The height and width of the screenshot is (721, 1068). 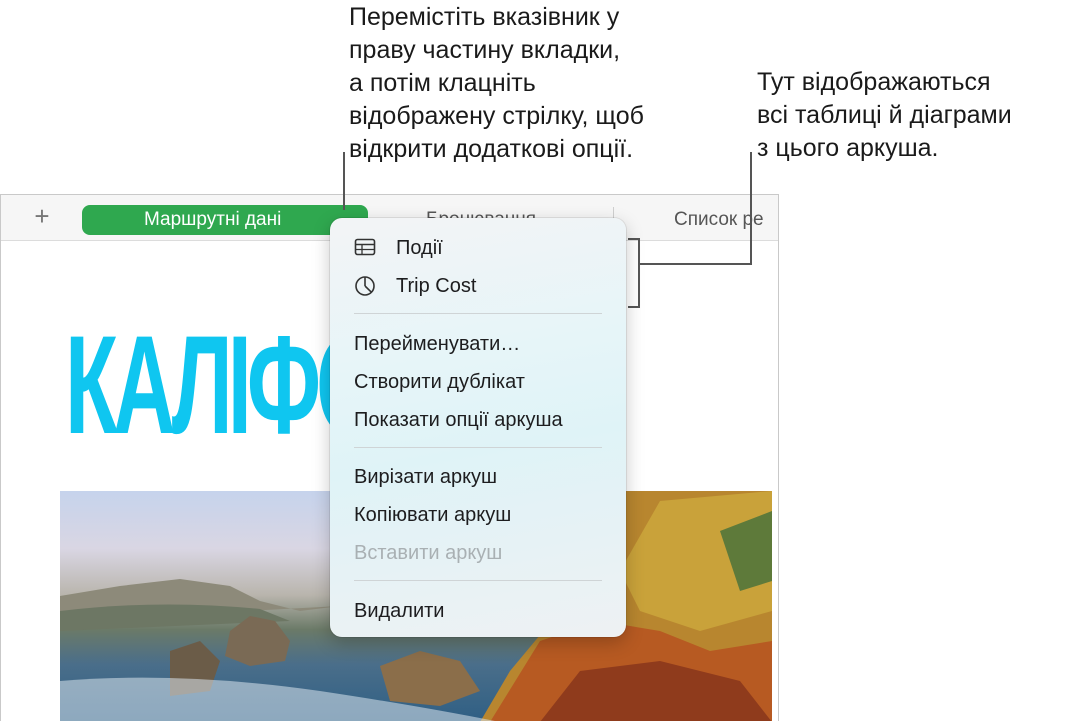 I want to click on callout-line: відкрити додаткові опції., so click(x=491, y=149).